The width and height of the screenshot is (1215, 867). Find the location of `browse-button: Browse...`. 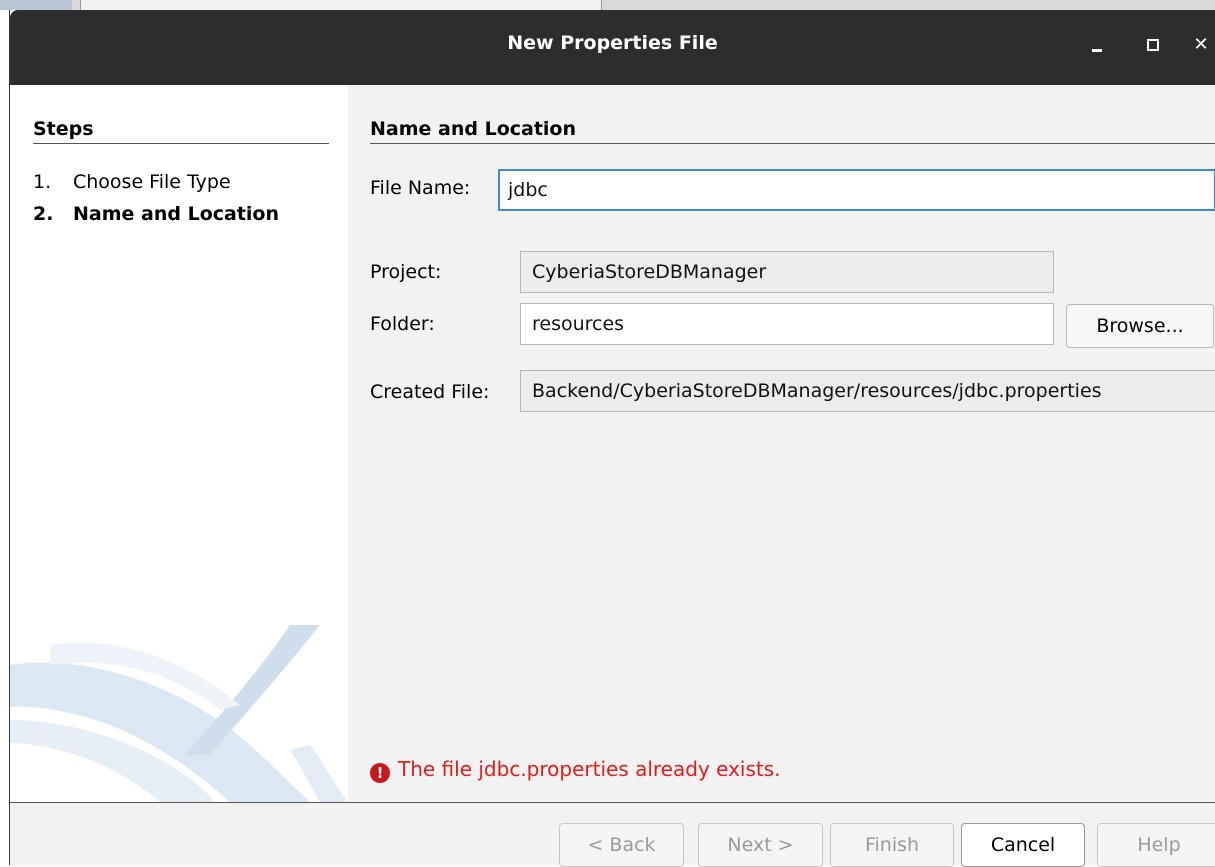

browse-button: Browse... is located at coordinates (1140, 326).